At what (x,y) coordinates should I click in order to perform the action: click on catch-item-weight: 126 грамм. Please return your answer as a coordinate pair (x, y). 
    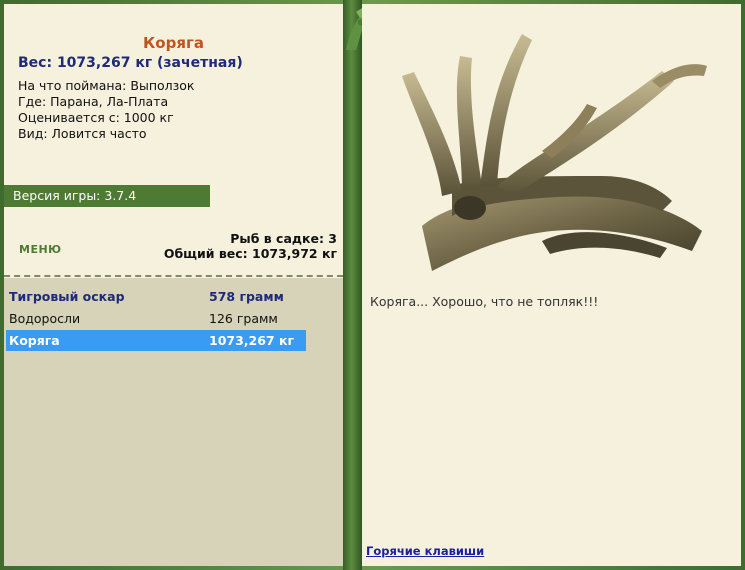
    Looking at the image, I should click on (243, 318).